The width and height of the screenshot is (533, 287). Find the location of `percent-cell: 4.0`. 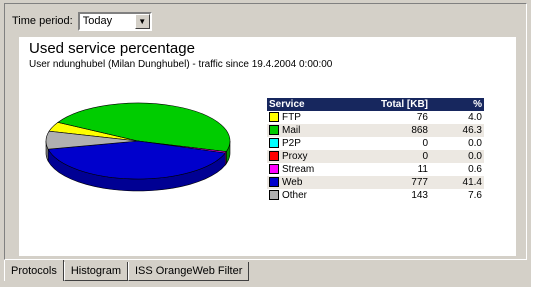

percent-cell: 4.0 is located at coordinates (457, 117).